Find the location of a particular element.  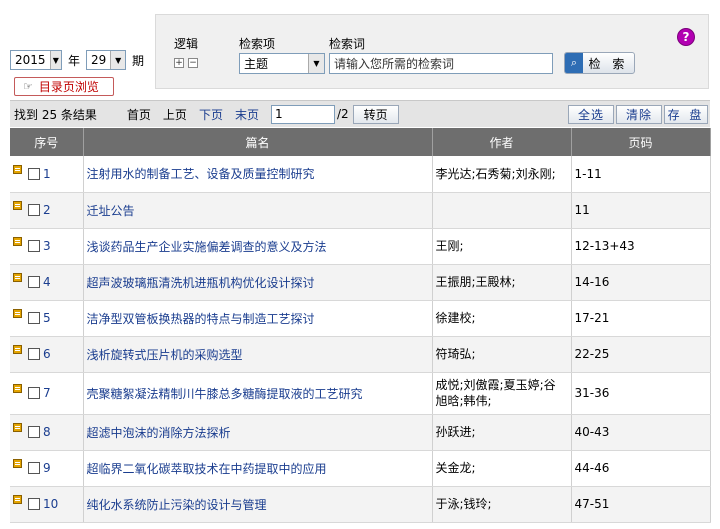

pages-cell: 17-21 is located at coordinates (641, 318).